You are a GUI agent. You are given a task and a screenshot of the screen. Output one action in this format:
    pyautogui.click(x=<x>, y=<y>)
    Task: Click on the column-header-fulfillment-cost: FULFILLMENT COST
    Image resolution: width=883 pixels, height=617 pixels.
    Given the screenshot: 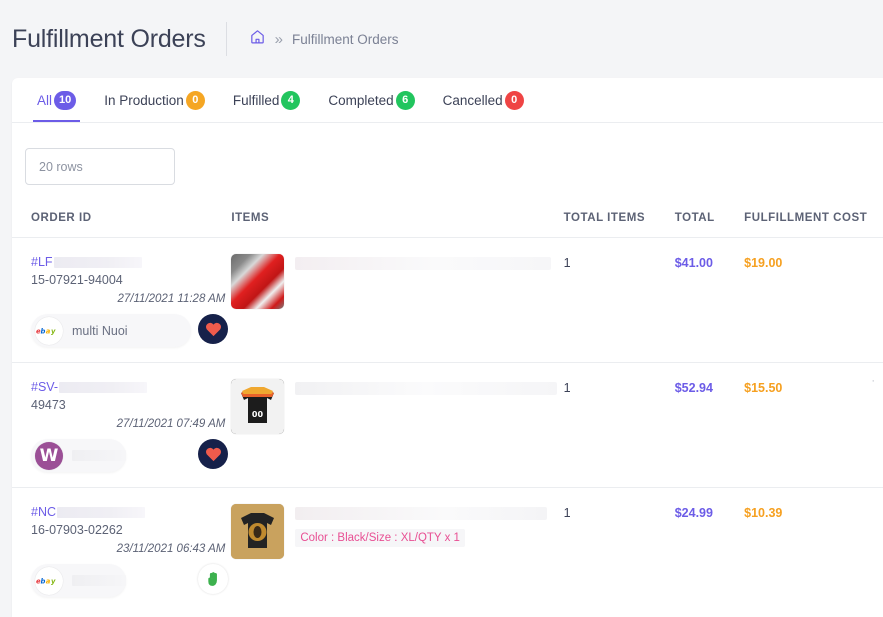 What is the action you would take?
    pyautogui.click(x=813, y=218)
    